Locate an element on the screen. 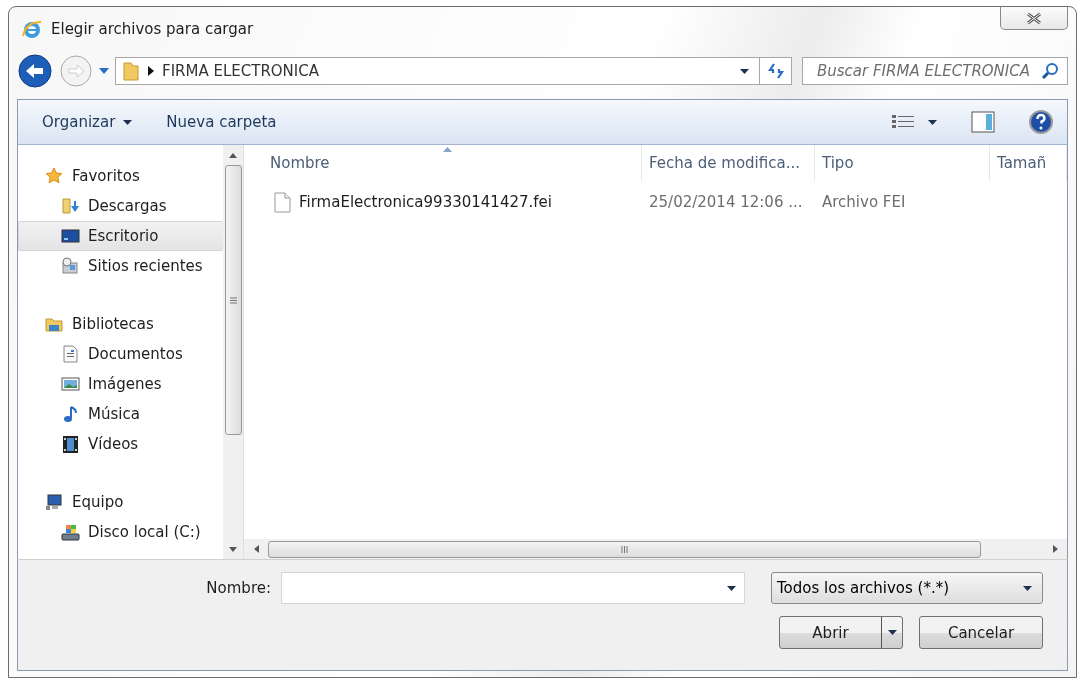 The width and height of the screenshot is (1081, 685). history-dropdown is located at coordinates (104, 71).